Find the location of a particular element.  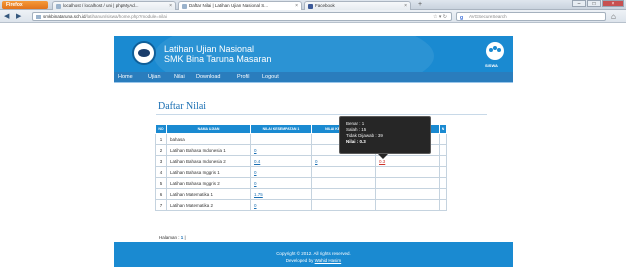

score-link-hovered: 0.3 is located at coordinates (382, 161).